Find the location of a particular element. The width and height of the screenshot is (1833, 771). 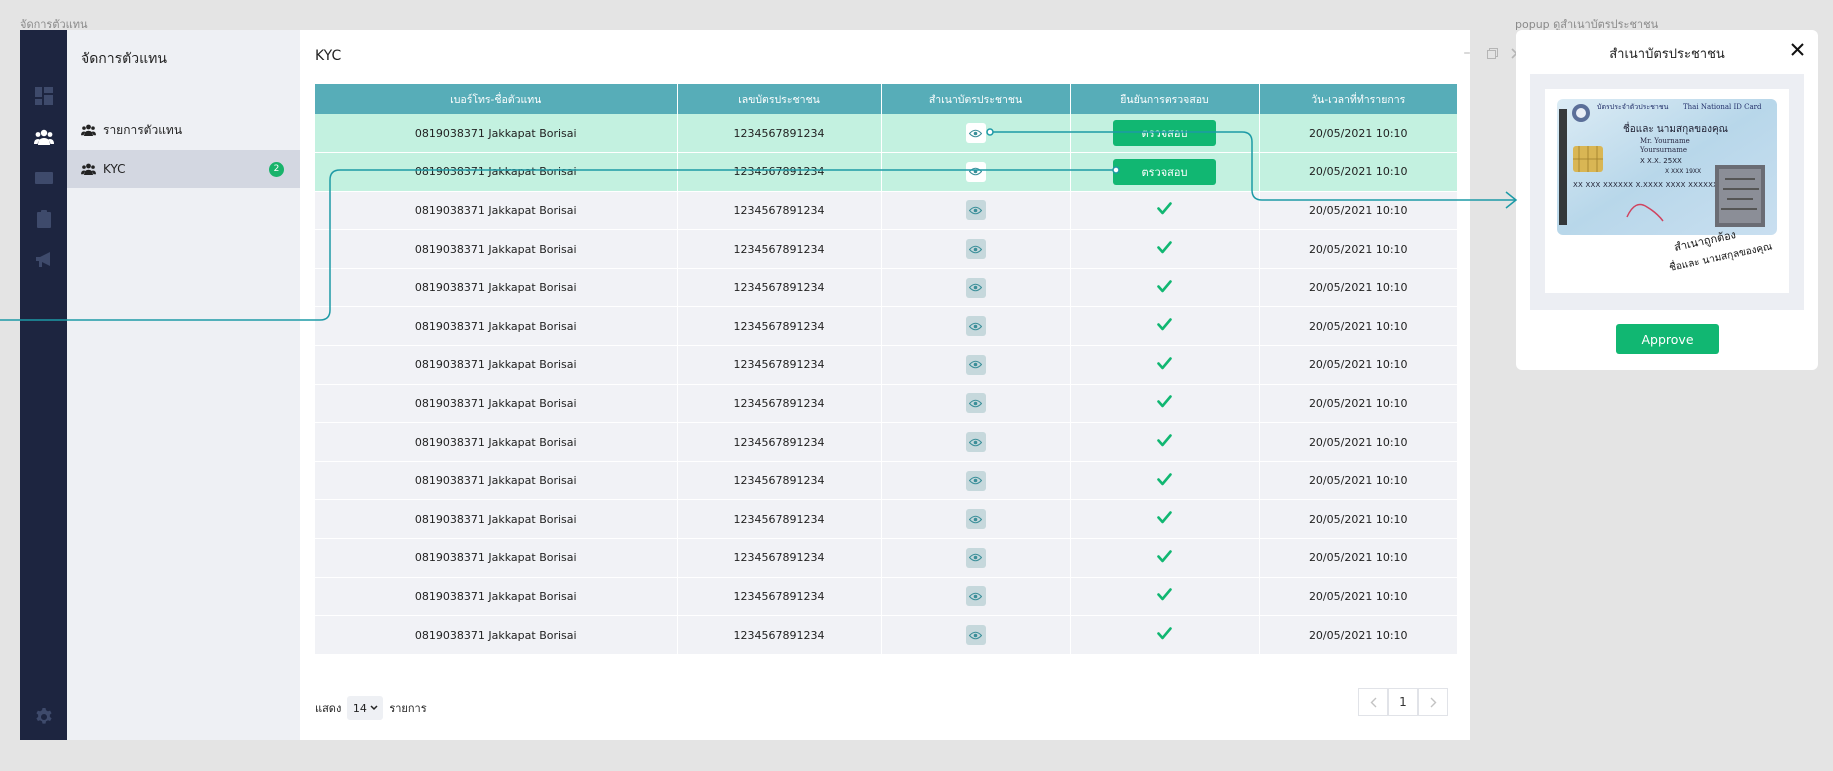

sub-navigation: จัดการตัวแทน รายการตัวแทน KYC 2 is located at coordinates (183, 385).